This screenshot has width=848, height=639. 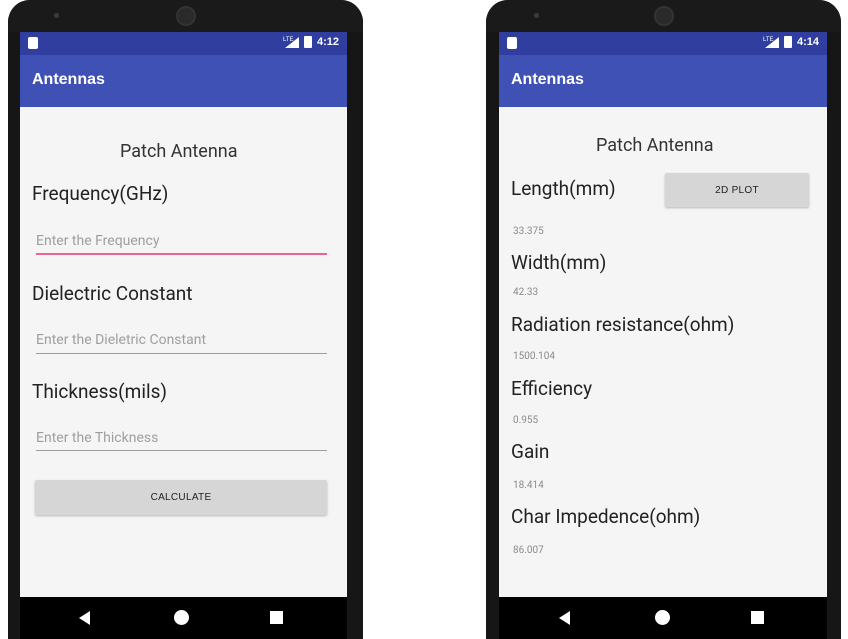 What do you see at coordinates (534, 356) in the screenshot?
I see `radiation-resistance-value: 1500.104` at bounding box center [534, 356].